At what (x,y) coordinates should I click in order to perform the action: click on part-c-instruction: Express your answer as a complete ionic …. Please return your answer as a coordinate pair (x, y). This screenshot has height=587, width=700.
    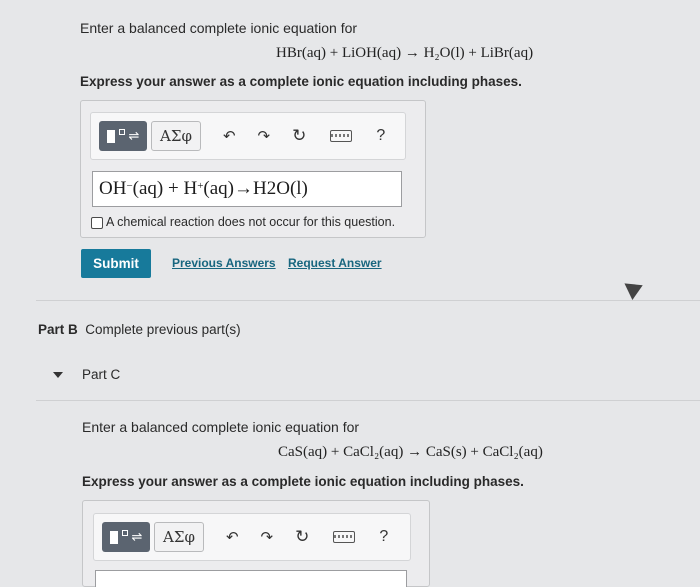
    Looking at the image, I should click on (303, 481).